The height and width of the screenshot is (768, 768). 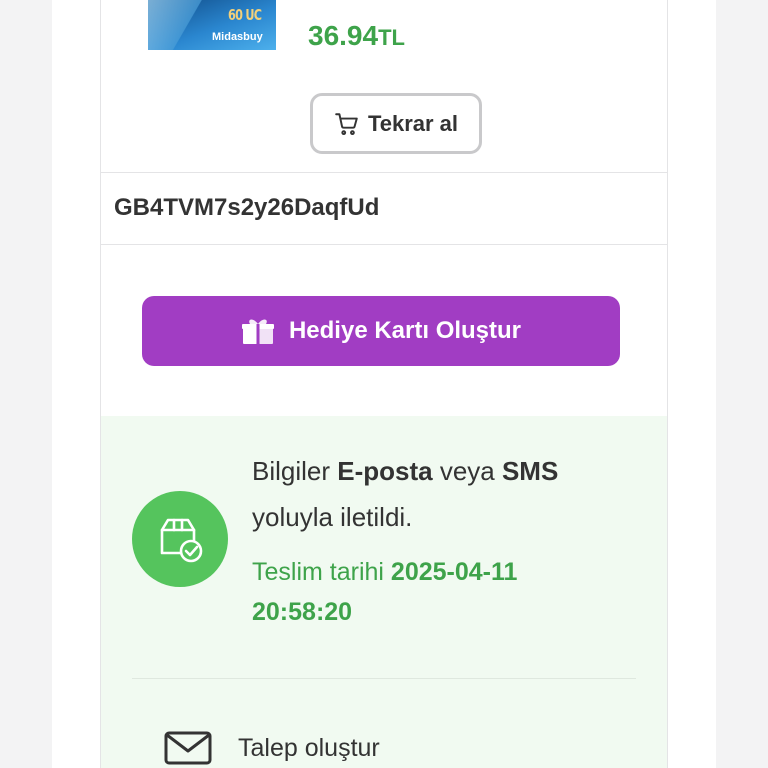 I want to click on order-code: GB4TVM7s2y26DaqfUd, so click(x=247, y=207).